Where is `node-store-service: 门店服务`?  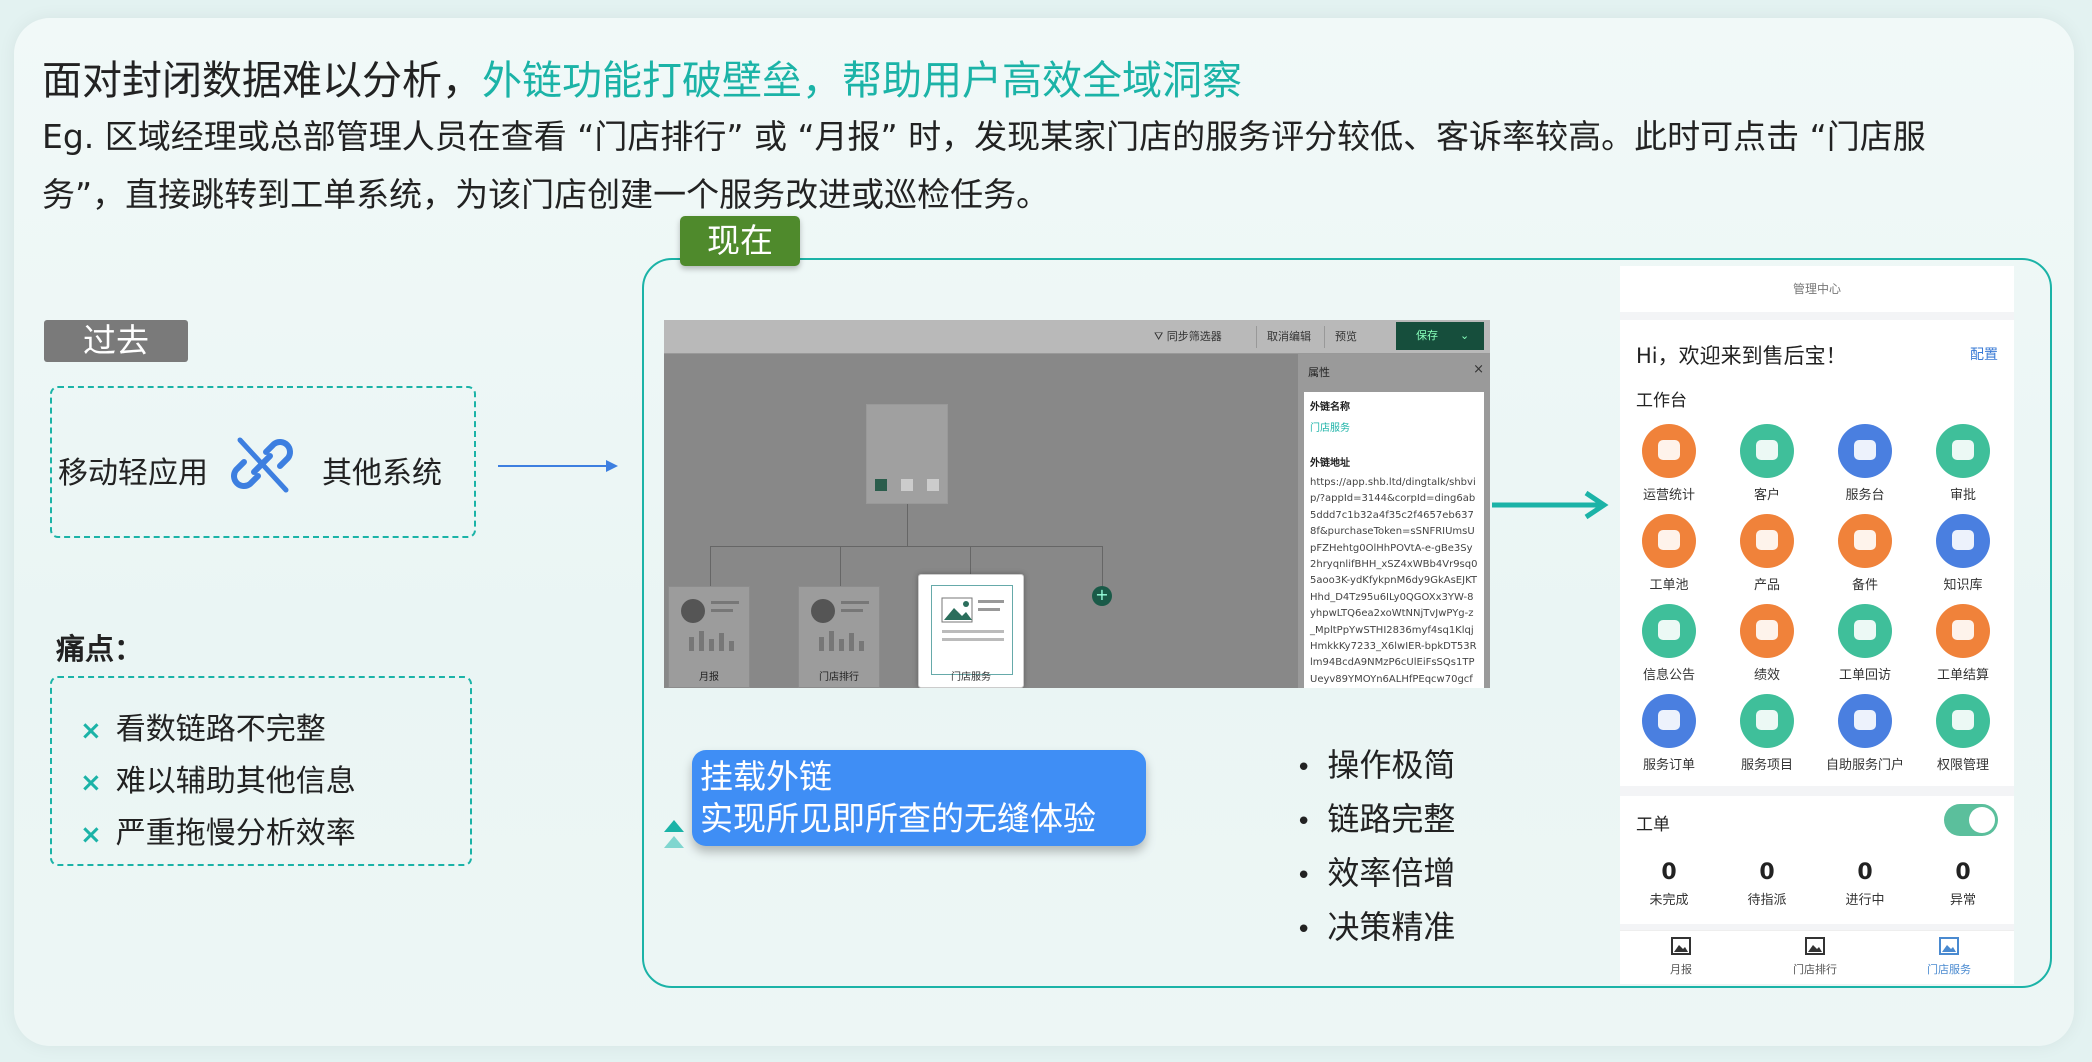 node-store-service: 门店服务 is located at coordinates (971, 631).